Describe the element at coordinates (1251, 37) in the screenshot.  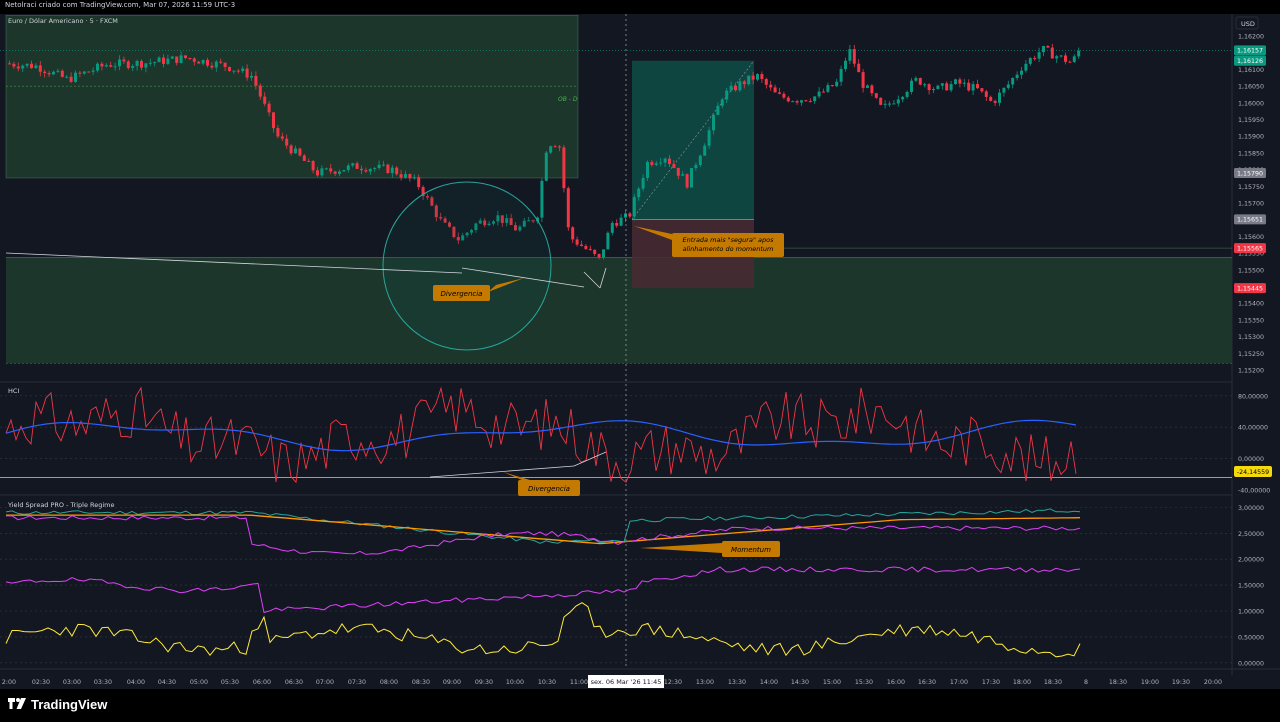
I see `price-tick-label: 1,16200` at that location.